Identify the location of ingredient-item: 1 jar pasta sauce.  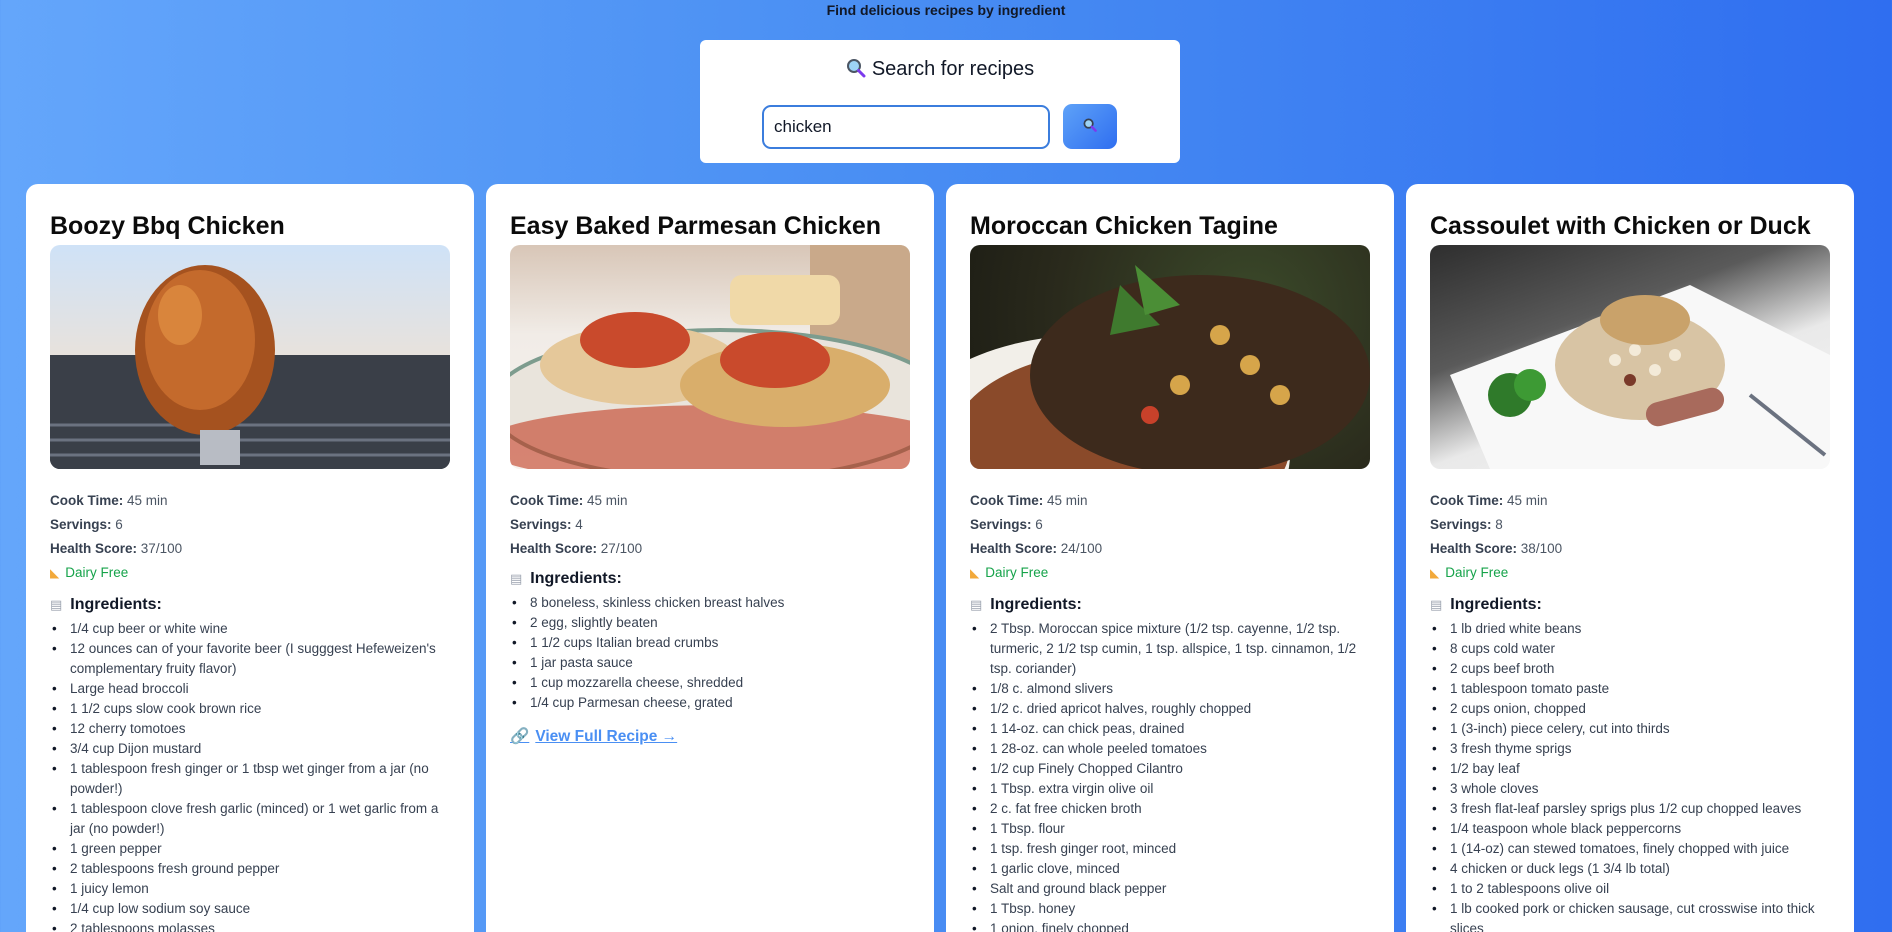
(710, 663).